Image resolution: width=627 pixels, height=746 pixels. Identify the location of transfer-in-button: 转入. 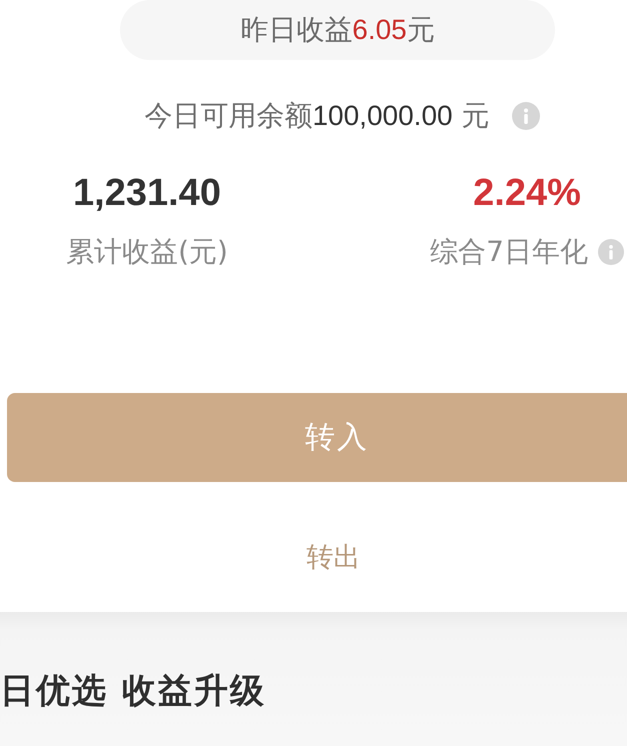
(317, 437).